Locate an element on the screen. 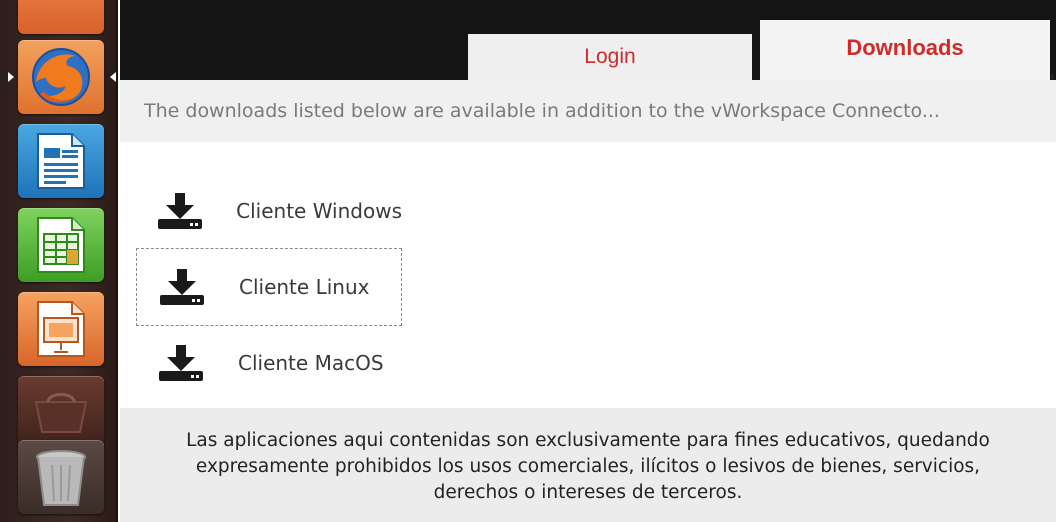 The width and height of the screenshot is (1056, 522). launcher-item-trash is located at coordinates (61, 477).